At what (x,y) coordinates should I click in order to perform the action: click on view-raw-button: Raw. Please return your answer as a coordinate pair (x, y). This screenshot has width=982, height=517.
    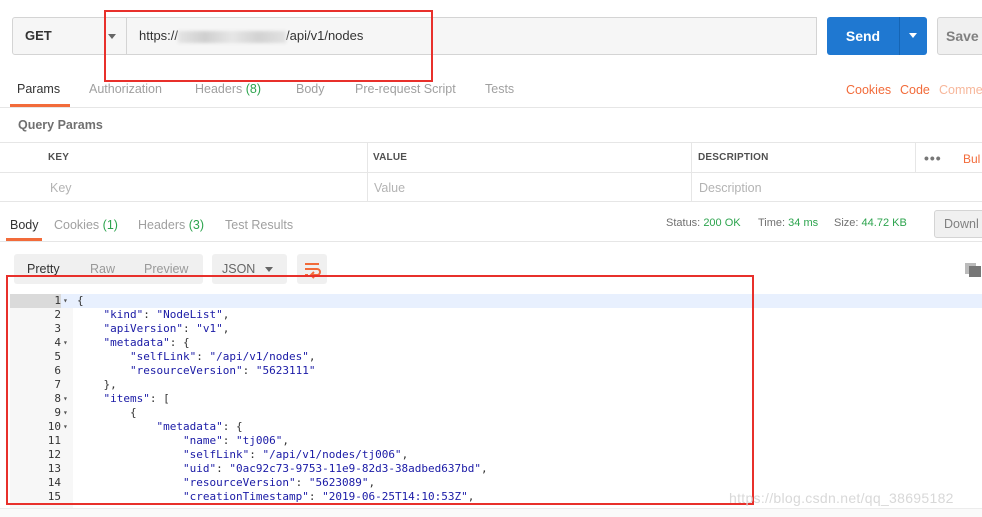
    Looking at the image, I should click on (102, 269).